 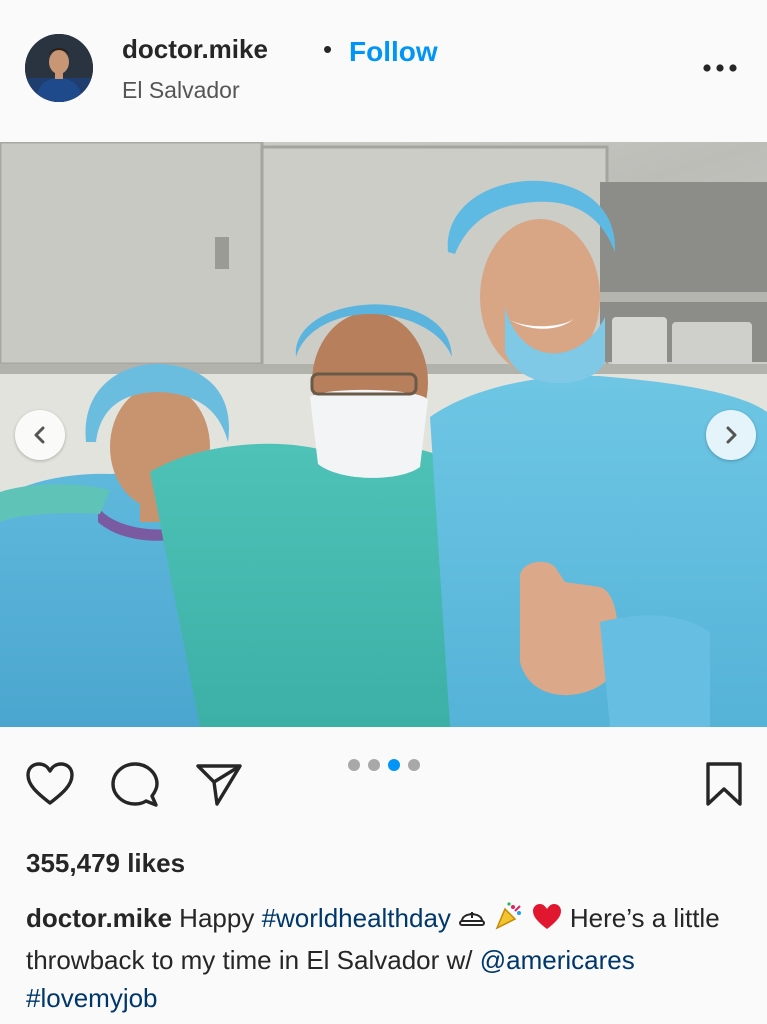 I want to click on chevron-right-icon, so click(x=731, y=435).